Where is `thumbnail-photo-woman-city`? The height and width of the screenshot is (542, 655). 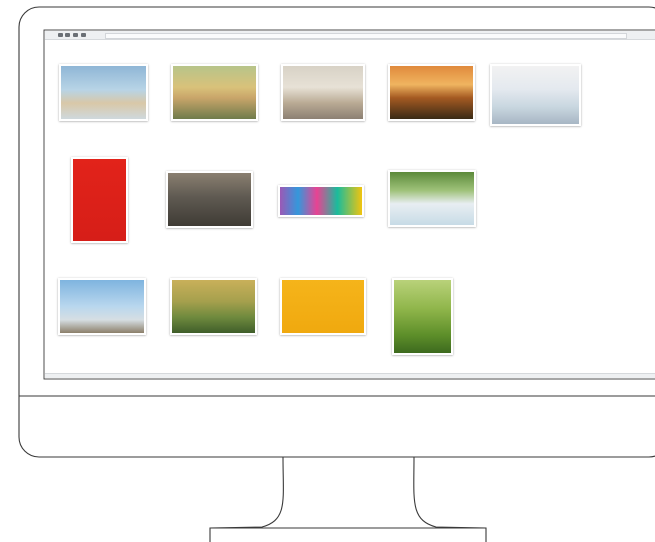
thumbnail-photo-woman-city is located at coordinates (323, 92).